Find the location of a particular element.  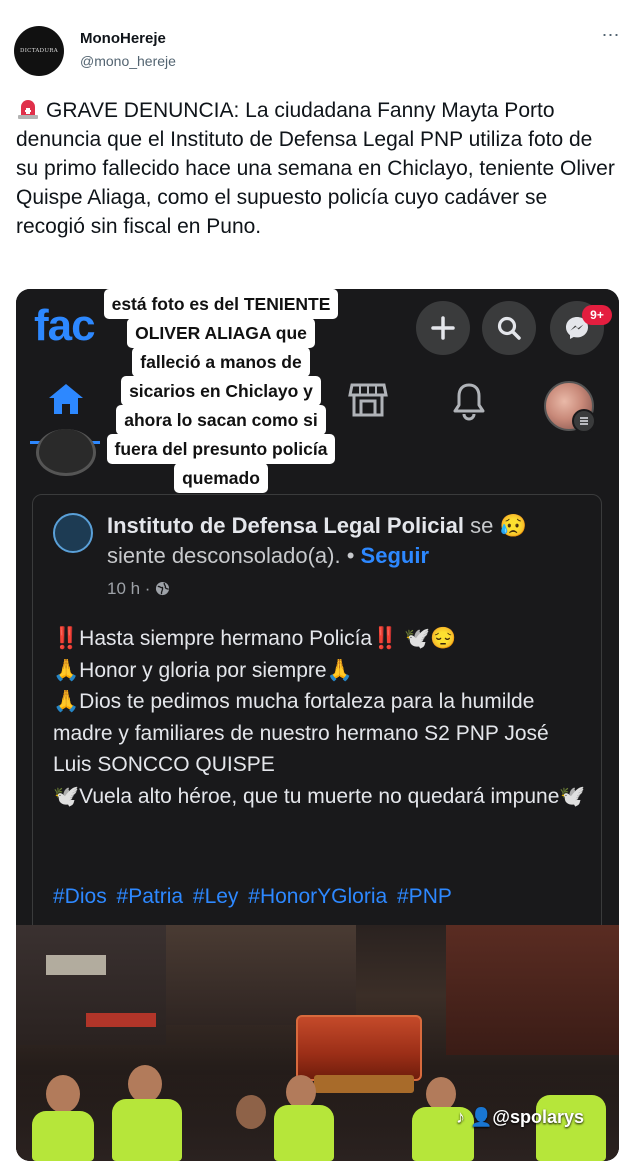

caption-line: sicarios en Chiclayo y is located at coordinates (221, 391).